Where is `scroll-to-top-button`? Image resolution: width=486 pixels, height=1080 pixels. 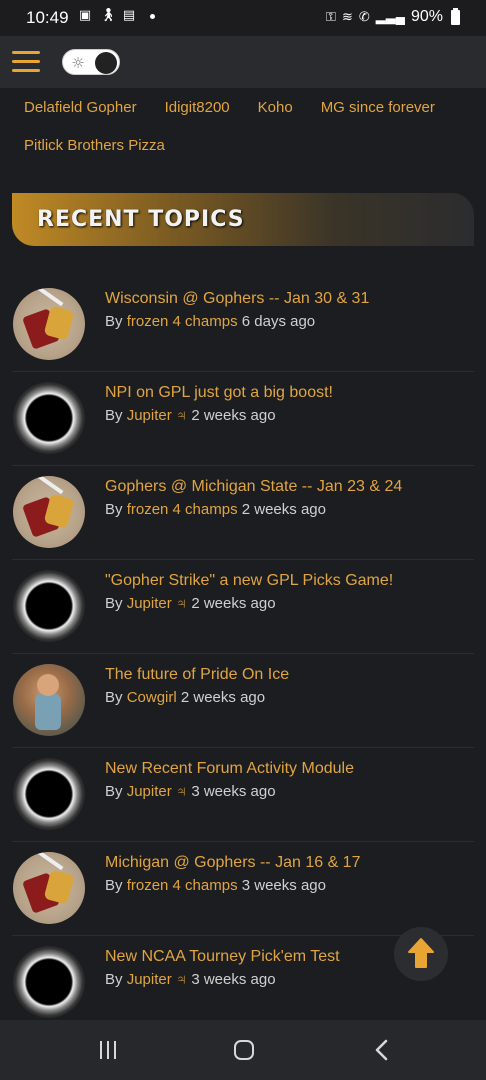 scroll-to-top-button is located at coordinates (421, 954).